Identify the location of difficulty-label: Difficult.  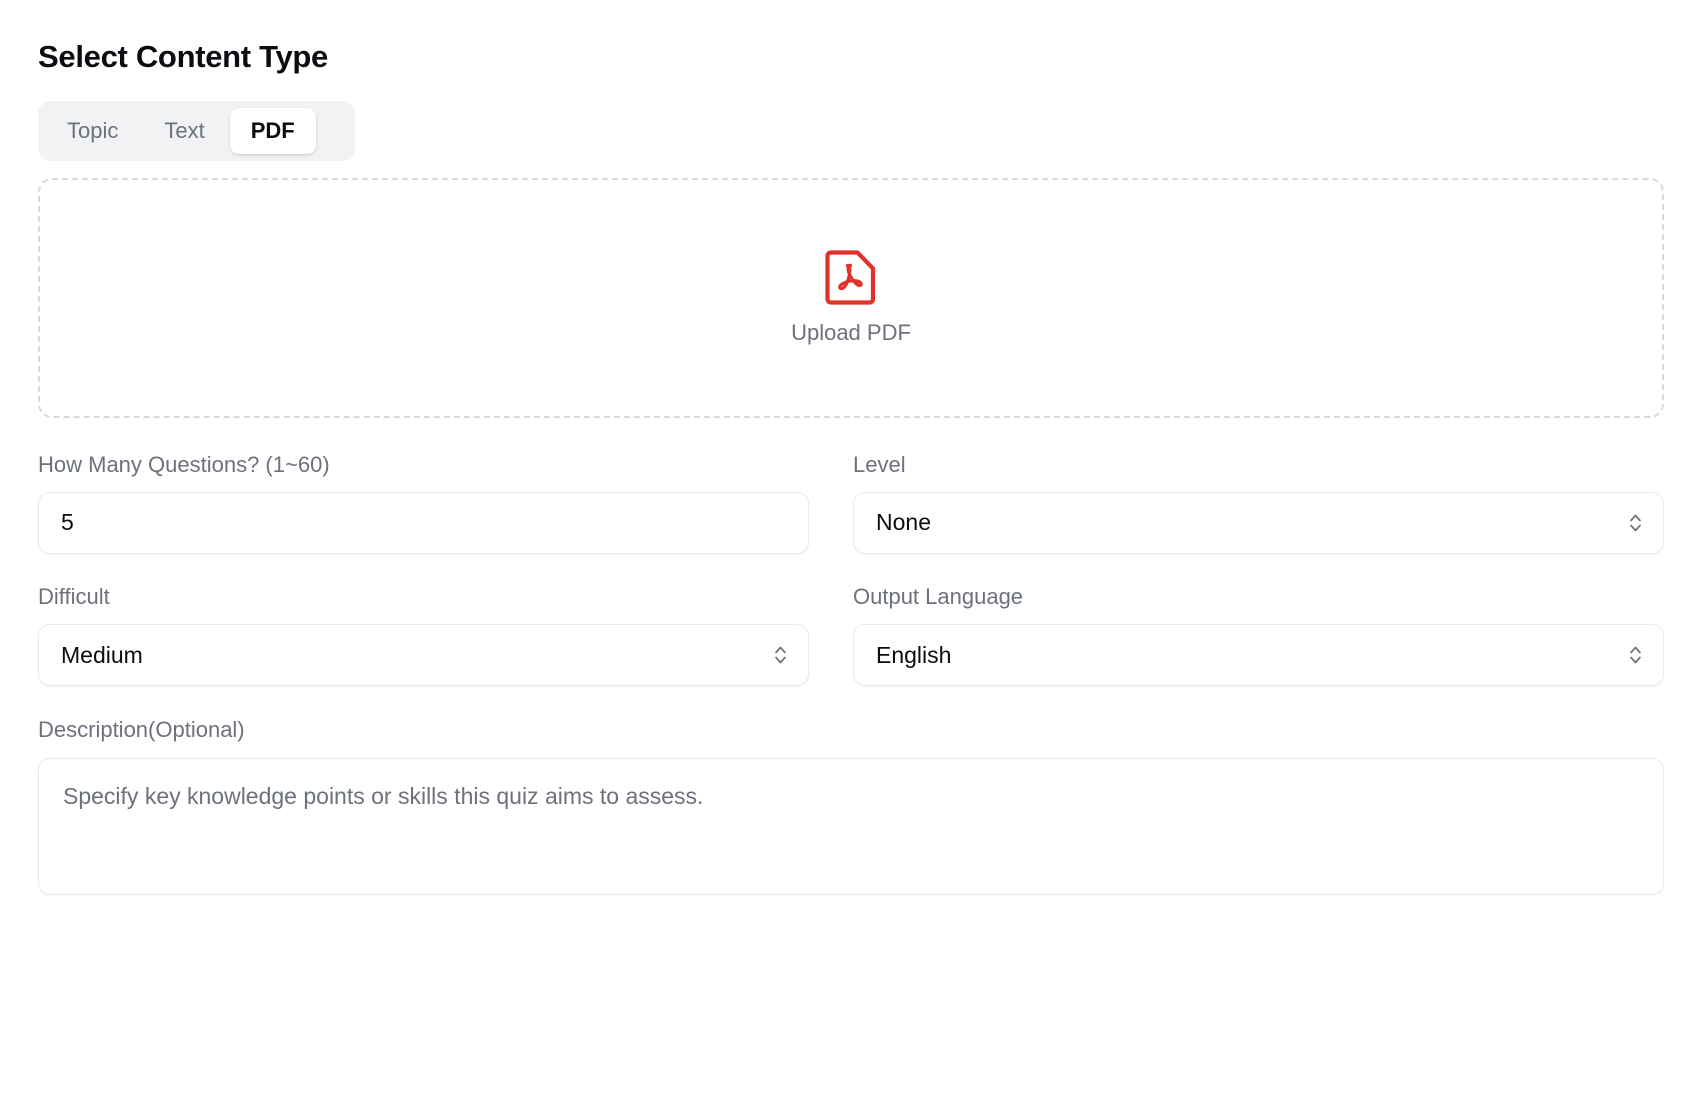
(74, 597).